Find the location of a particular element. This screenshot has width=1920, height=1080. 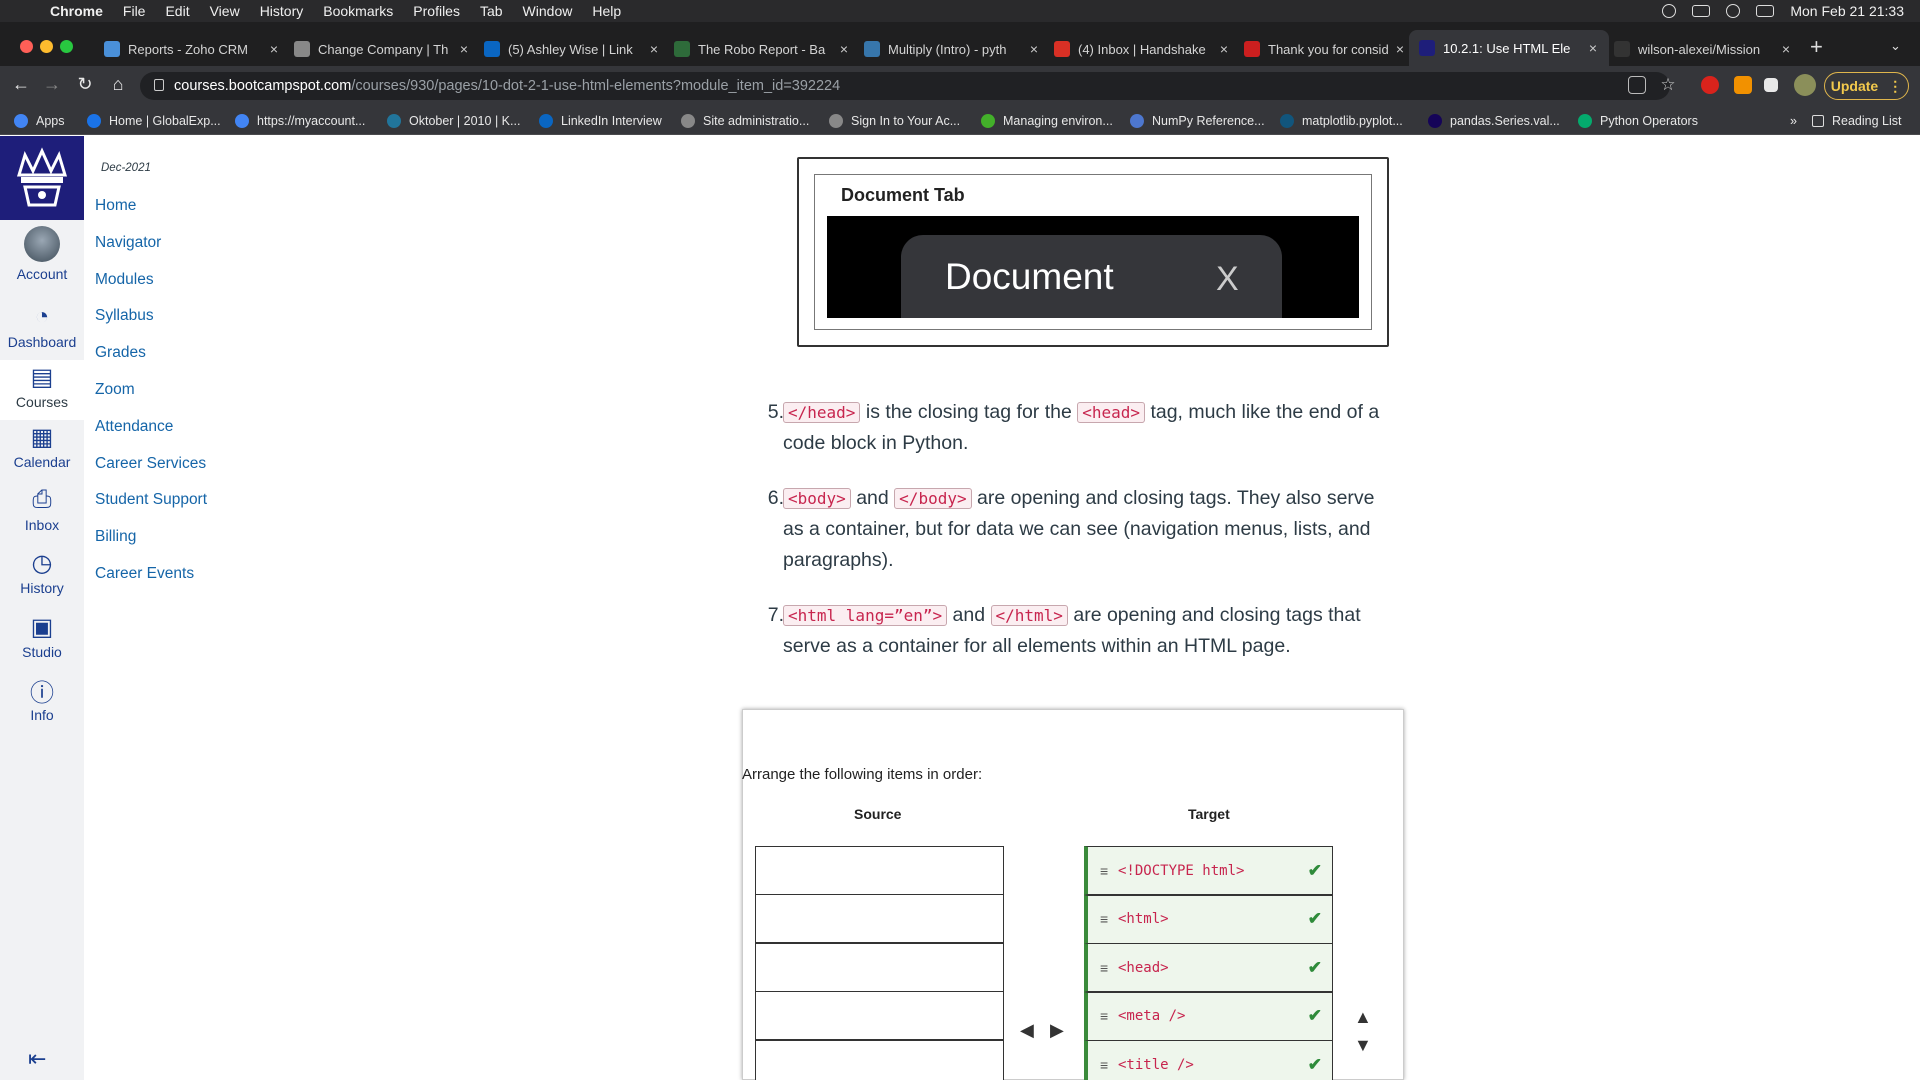

browser-tab: 10.2.1: Use HTML Ele × is located at coordinates (1509, 48).